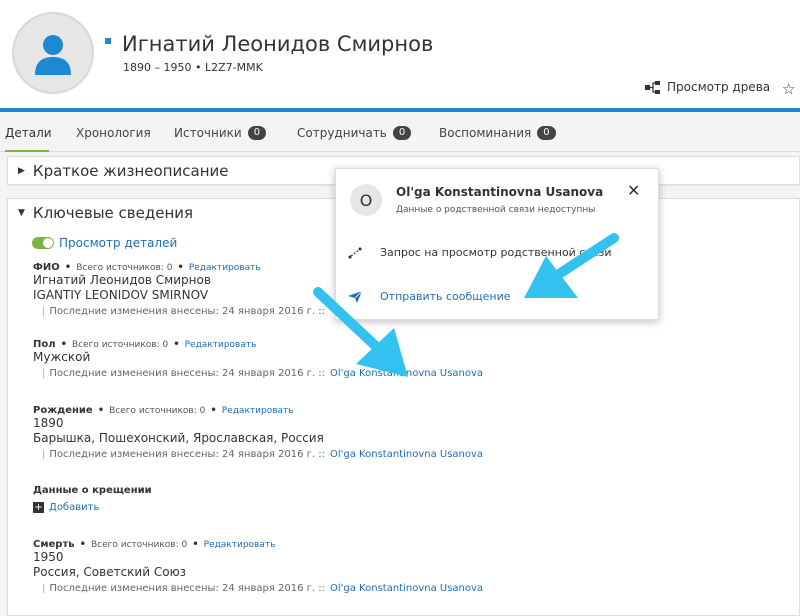 This screenshot has height=616, width=800. I want to click on fact-value: IGANTIY LEONIDOV SMIRNOV, so click(121, 295).